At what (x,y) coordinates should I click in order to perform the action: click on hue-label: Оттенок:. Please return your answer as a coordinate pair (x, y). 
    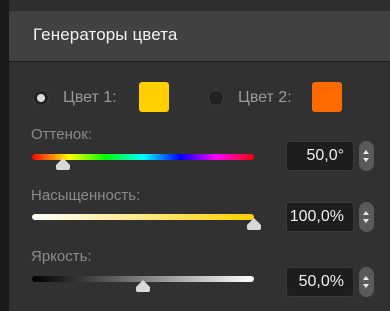
    Looking at the image, I should click on (61, 134).